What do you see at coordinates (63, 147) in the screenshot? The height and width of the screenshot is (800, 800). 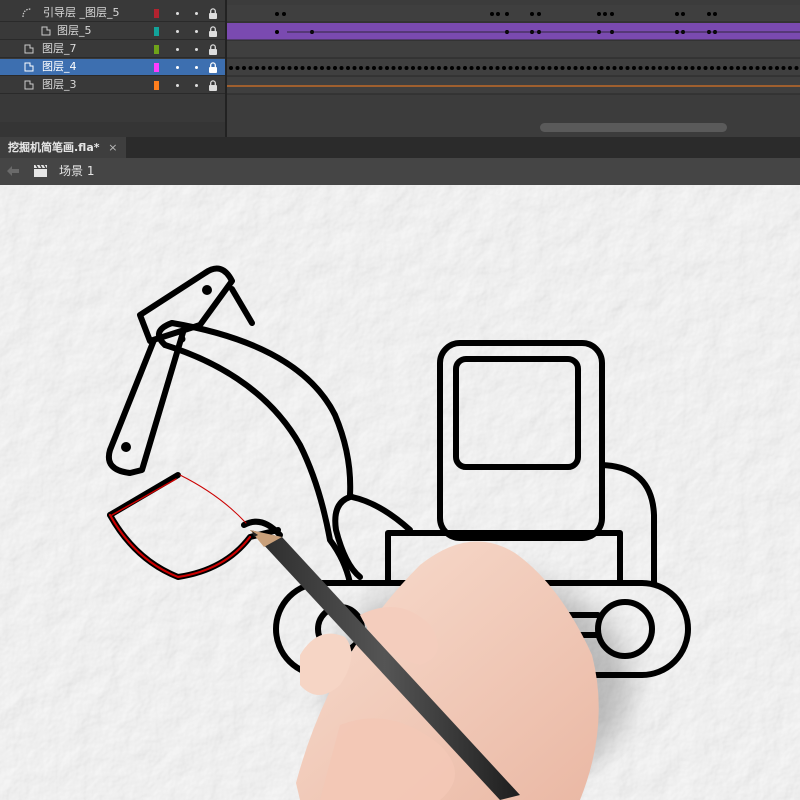 I see `document-tab: 挖掘机简笔画.fla* ×` at bounding box center [63, 147].